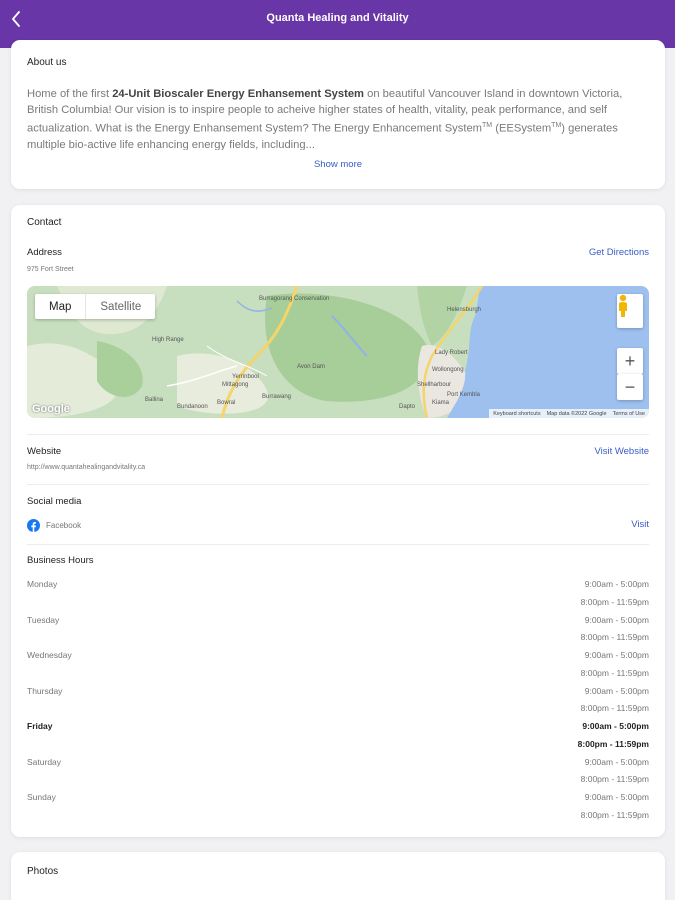 This screenshot has height=900, width=675. What do you see at coordinates (154, 400) in the screenshot?
I see `place-label: Ballina` at bounding box center [154, 400].